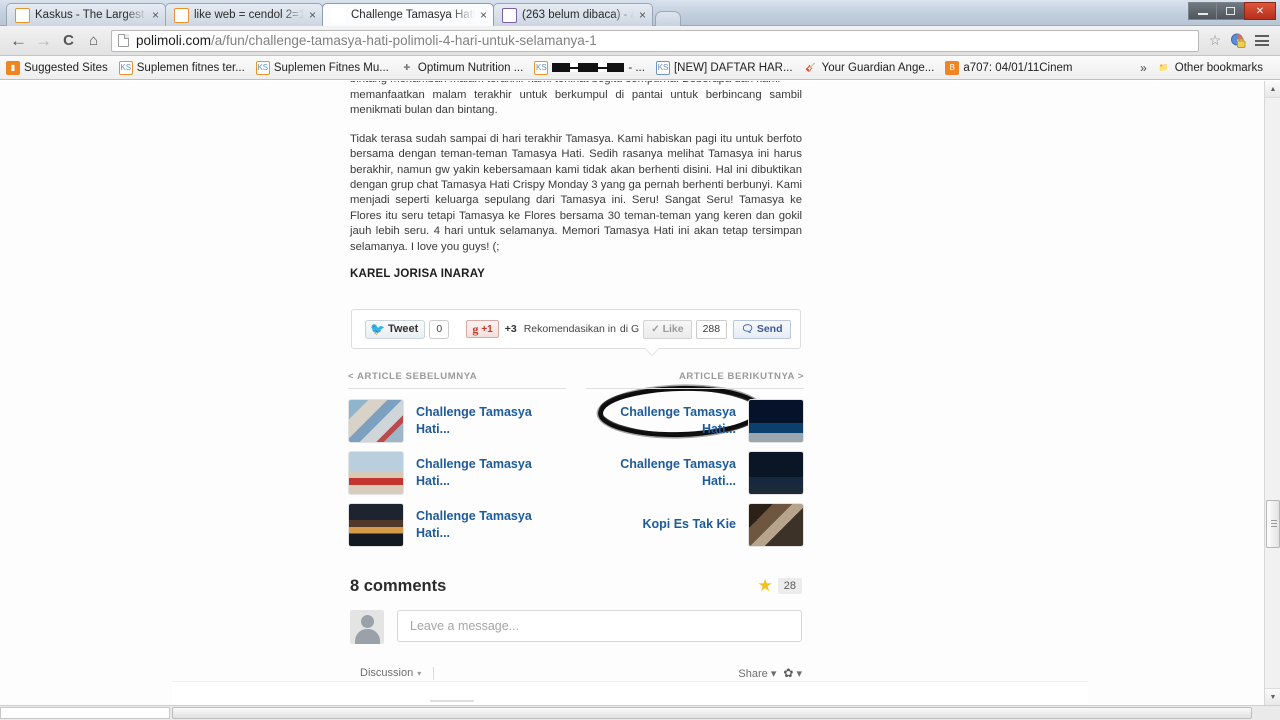  Describe the element at coordinates (1260, 11) in the screenshot. I see `close-button: ✕` at that location.